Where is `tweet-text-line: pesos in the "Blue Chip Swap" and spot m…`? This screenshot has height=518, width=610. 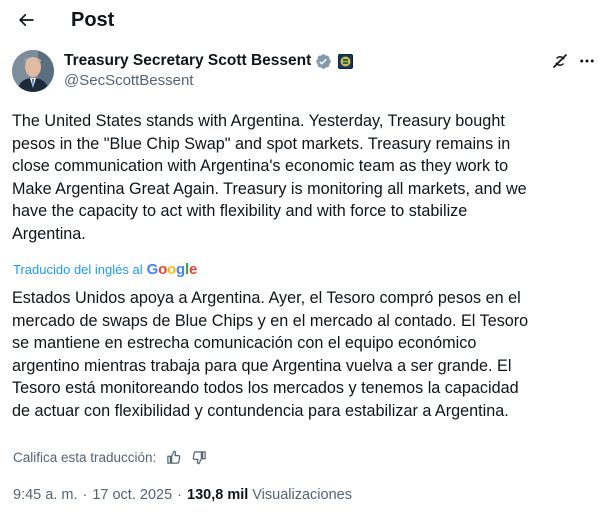
tweet-text-line: pesos in the "Blue Chip Swap" and spot m… is located at coordinates (261, 143).